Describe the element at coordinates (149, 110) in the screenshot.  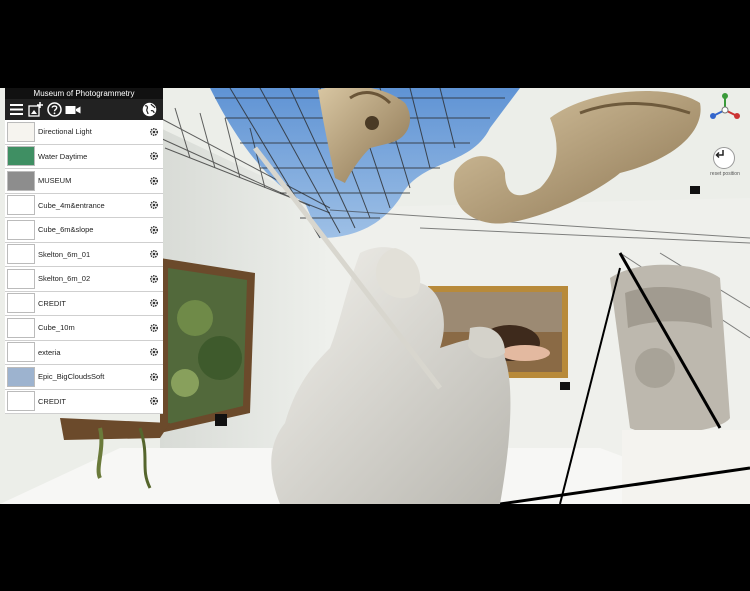
I see `globe-icon` at that location.